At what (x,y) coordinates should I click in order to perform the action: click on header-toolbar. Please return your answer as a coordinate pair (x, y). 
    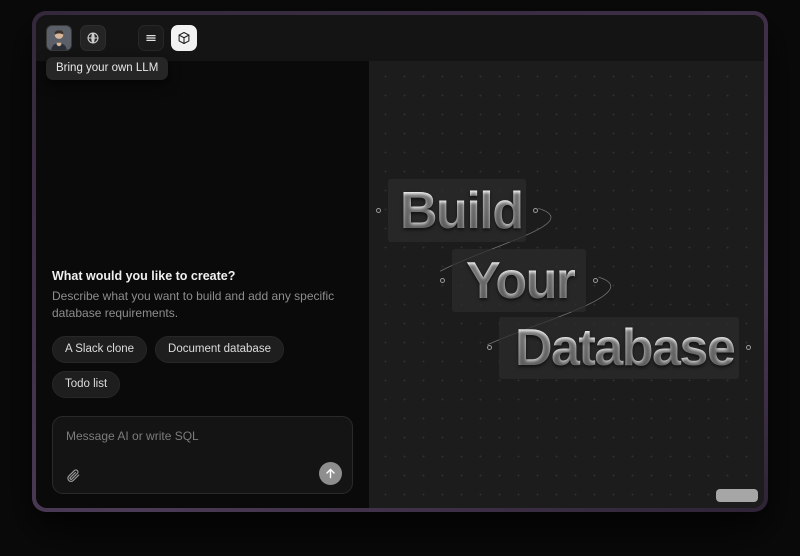
    Looking at the image, I should click on (400, 38).